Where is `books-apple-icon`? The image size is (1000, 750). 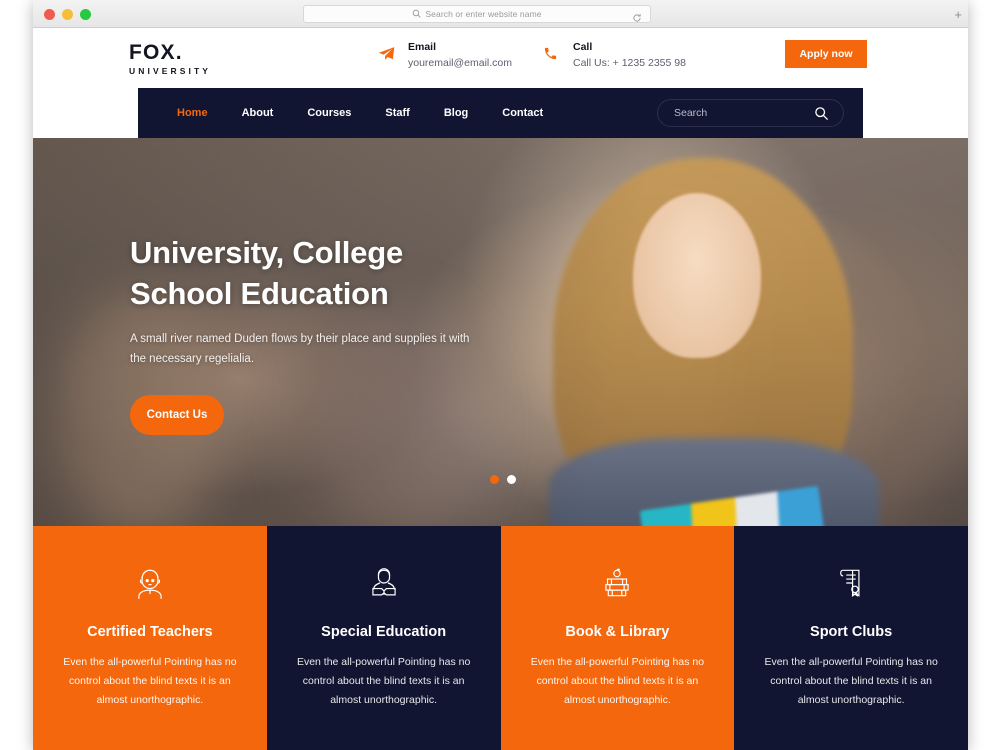 books-apple-icon is located at coordinates (618, 583).